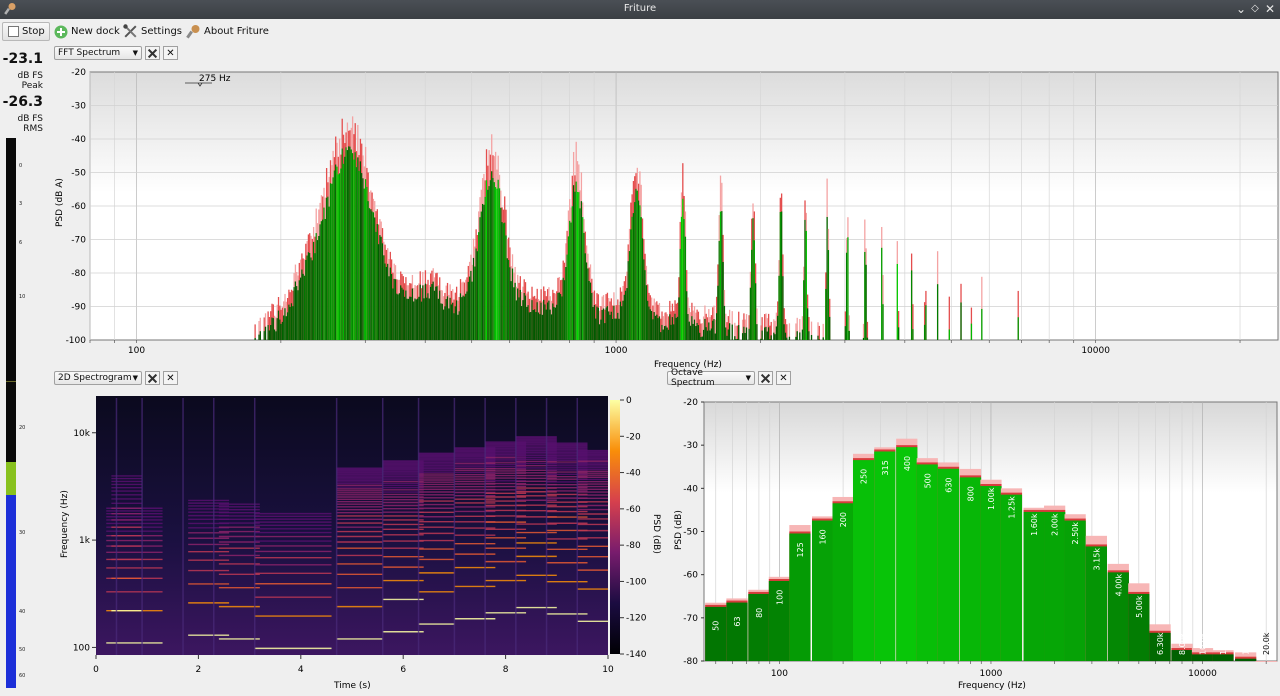 This screenshot has width=1280, height=696. Describe the element at coordinates (98, 53) in the screenshot. I see `fft-widget-select: FFT Spectrum ▼` at that location.